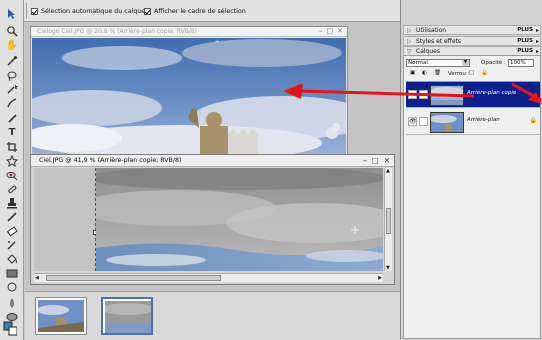 The image size is (542, 340). I want to click on hand-tool-icon: ✋, so click(12, 45).